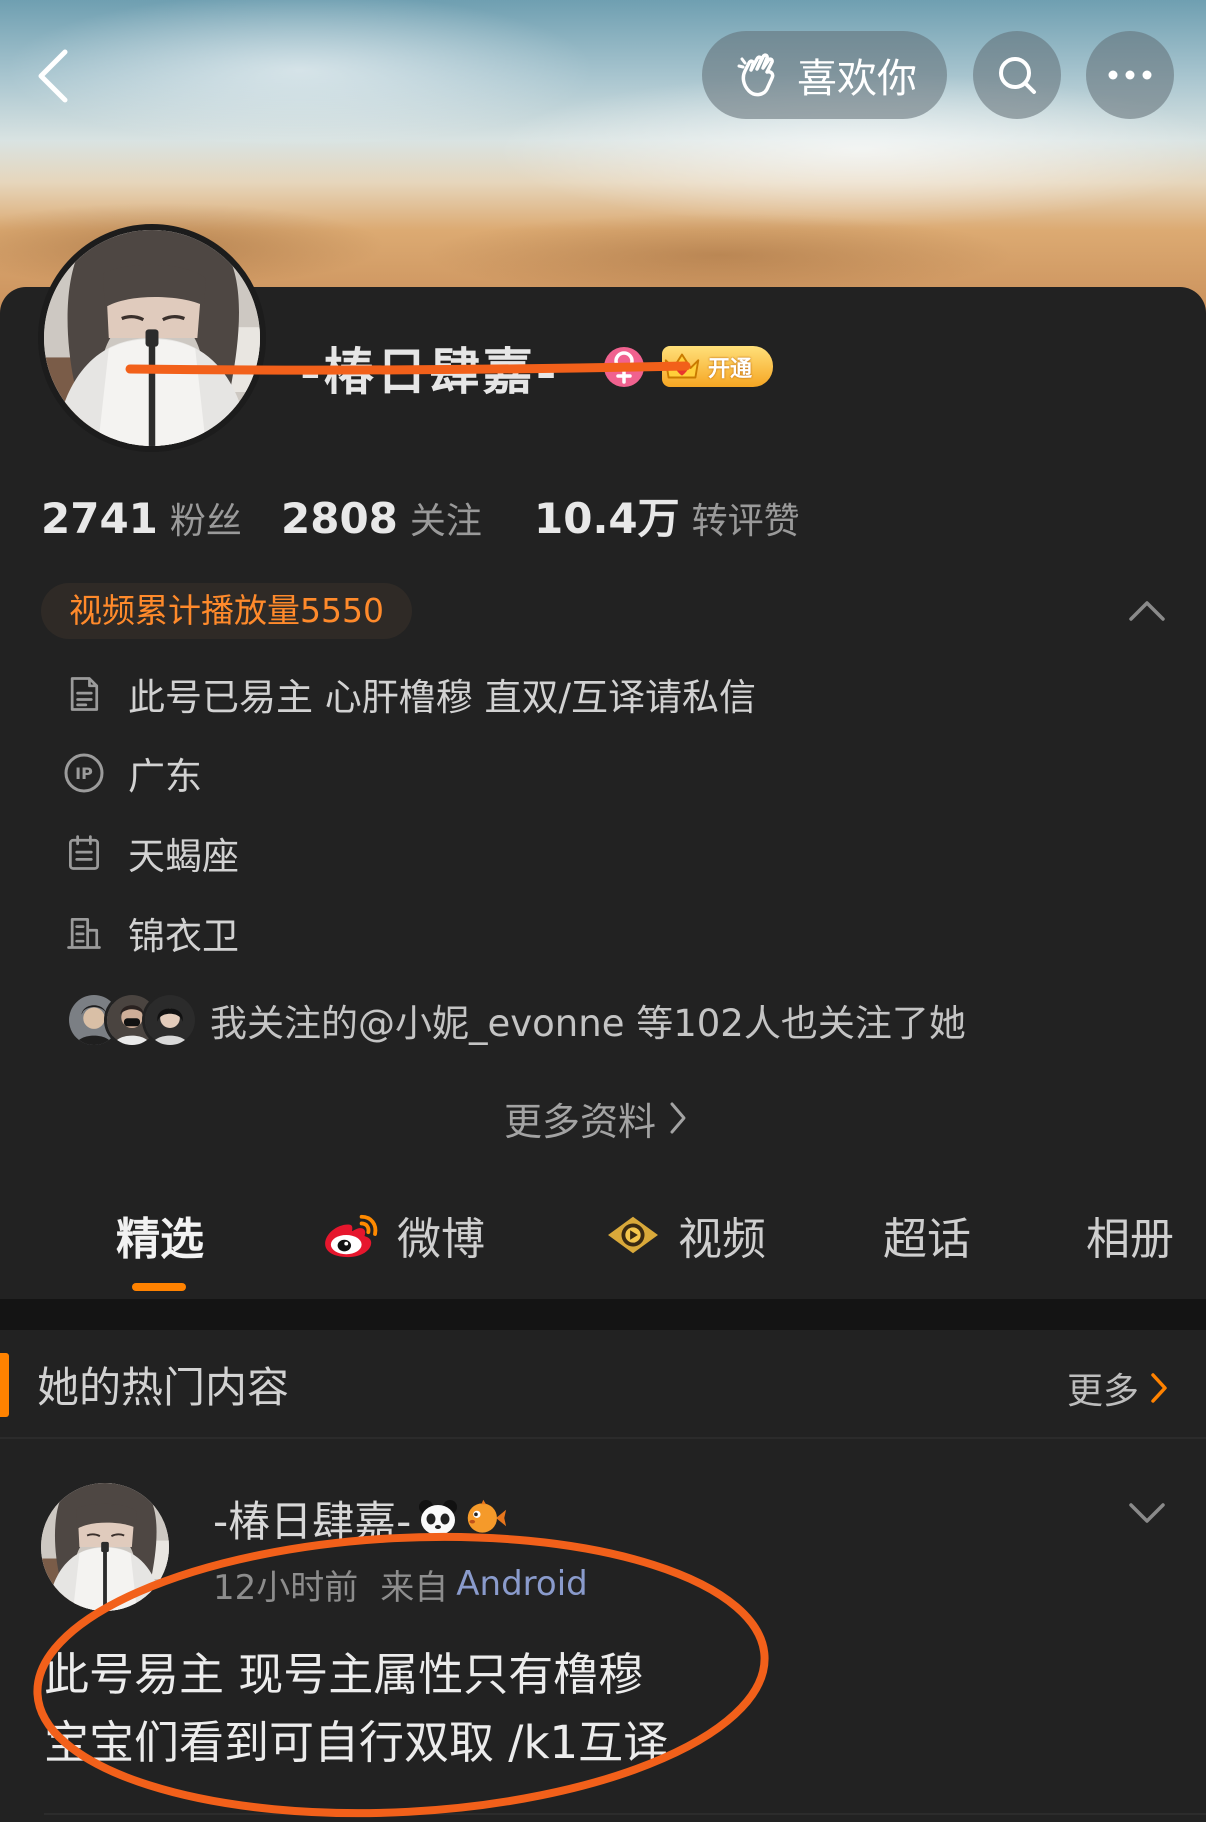 The width and height of the screenshot is (1206, 1822). What do you see at coordinates (344, 1674) in the screenshot?
I see `post-text-line: 此号易主 现号主属性只有橹穆` at bounding box center [344, 1674].